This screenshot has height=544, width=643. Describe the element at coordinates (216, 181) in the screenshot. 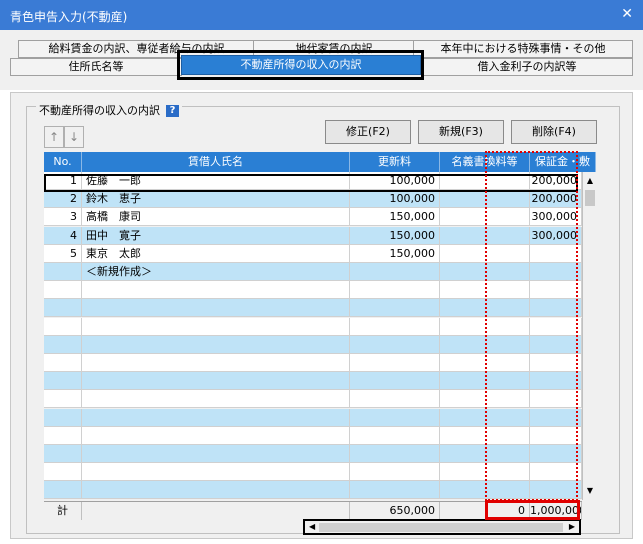

I see `cell-tenant-name: 佐藤 一郎` at that location.